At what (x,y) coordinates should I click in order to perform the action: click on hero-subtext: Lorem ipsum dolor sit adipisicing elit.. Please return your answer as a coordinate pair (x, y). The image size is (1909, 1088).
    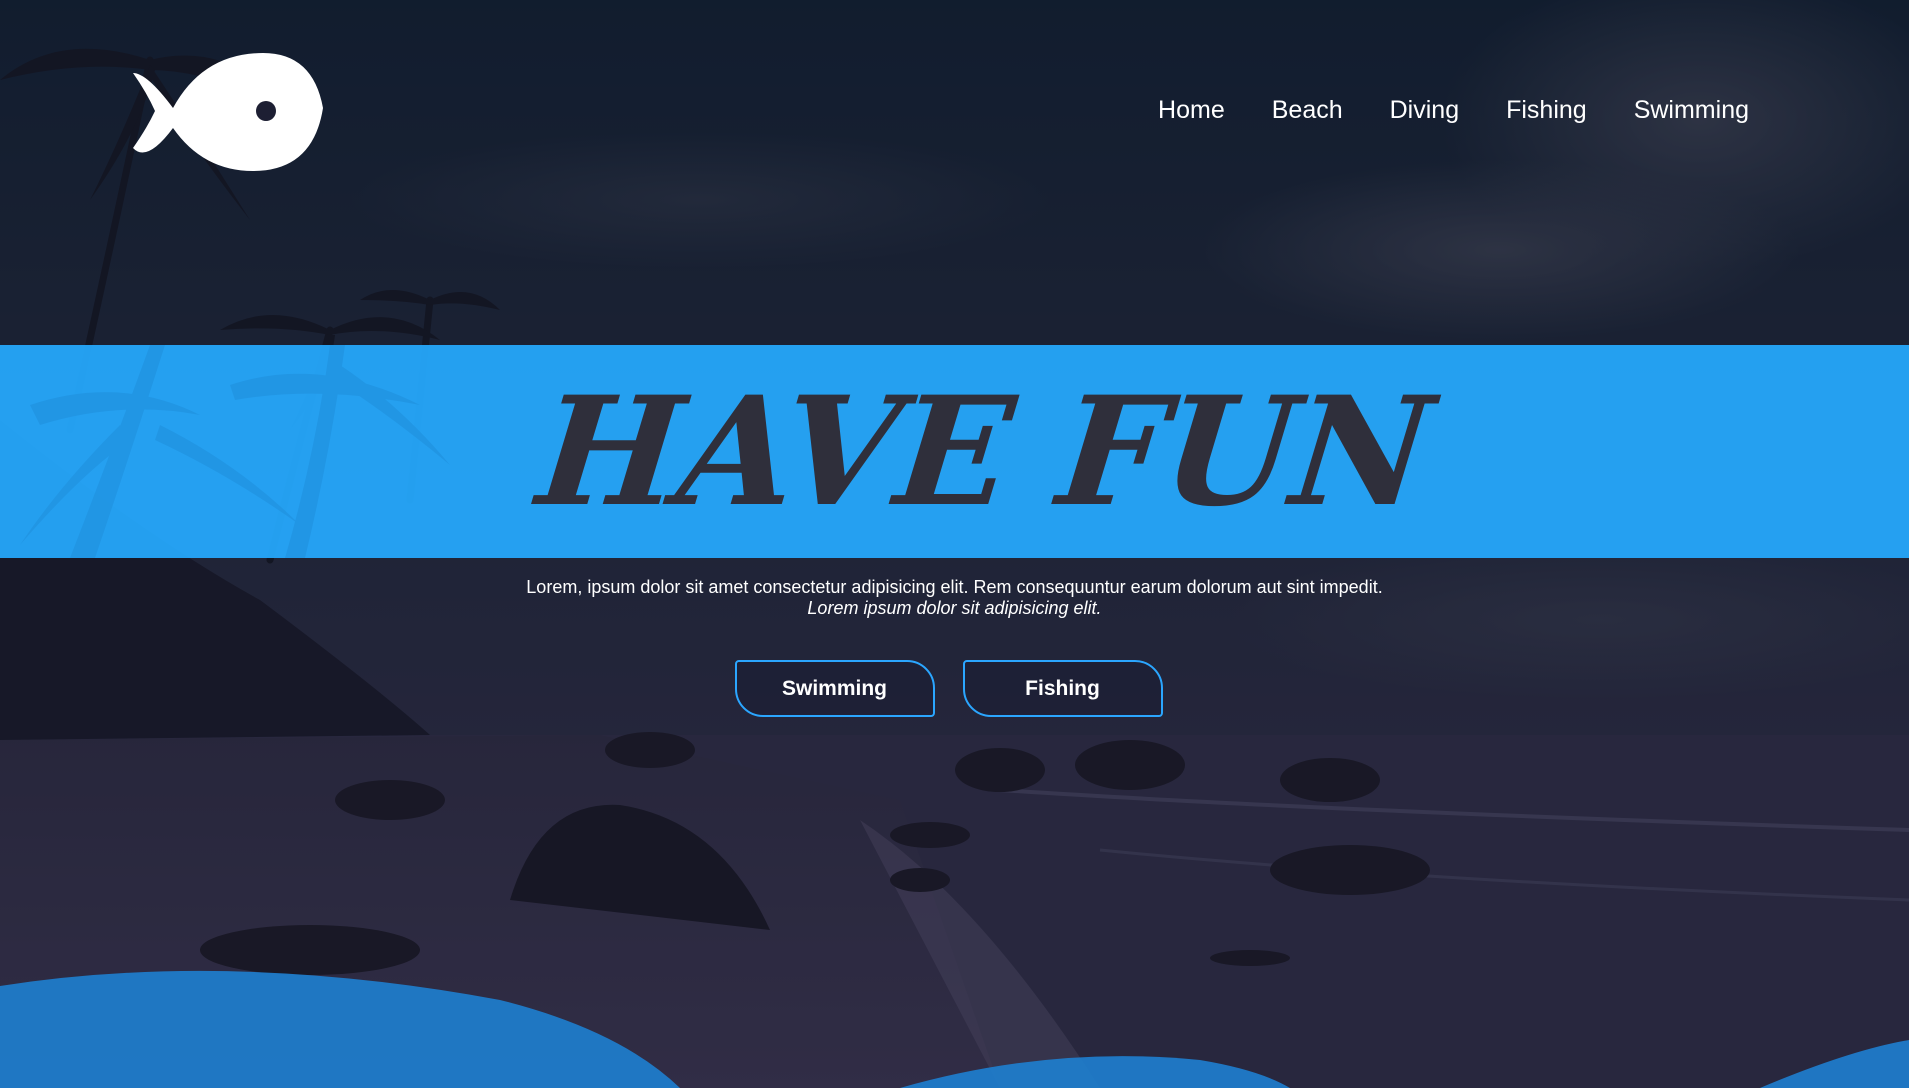
    Looking at the image, I should click on (954, 608).